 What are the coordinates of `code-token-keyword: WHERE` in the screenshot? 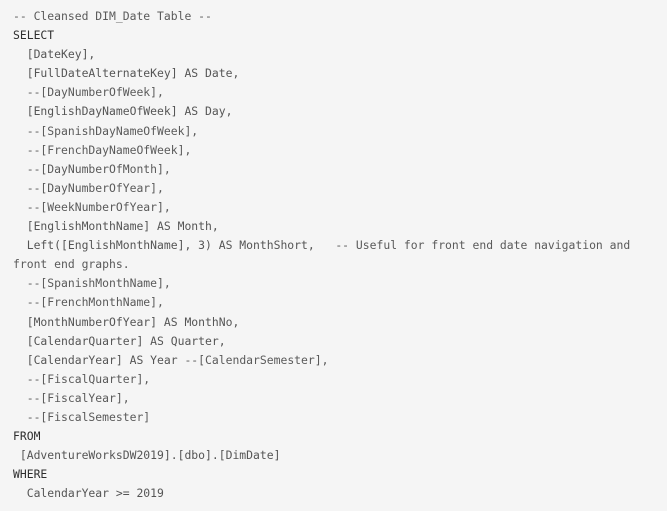 It's located at (30, 474).